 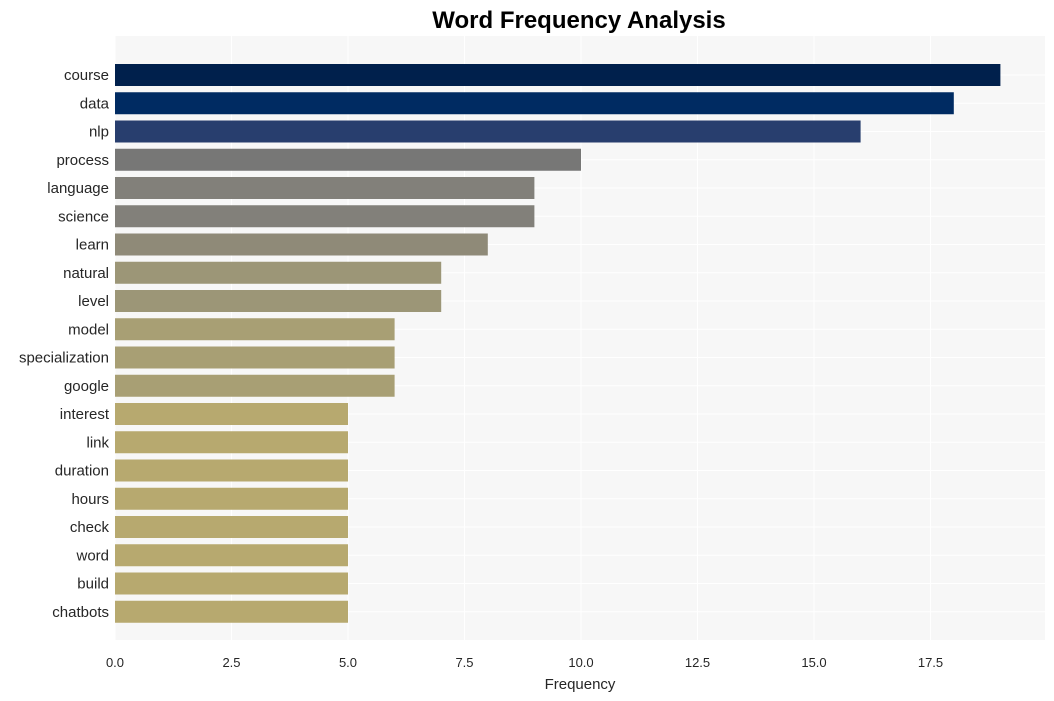 I want to click on category-label-word: word, so click(x=92, y=555).